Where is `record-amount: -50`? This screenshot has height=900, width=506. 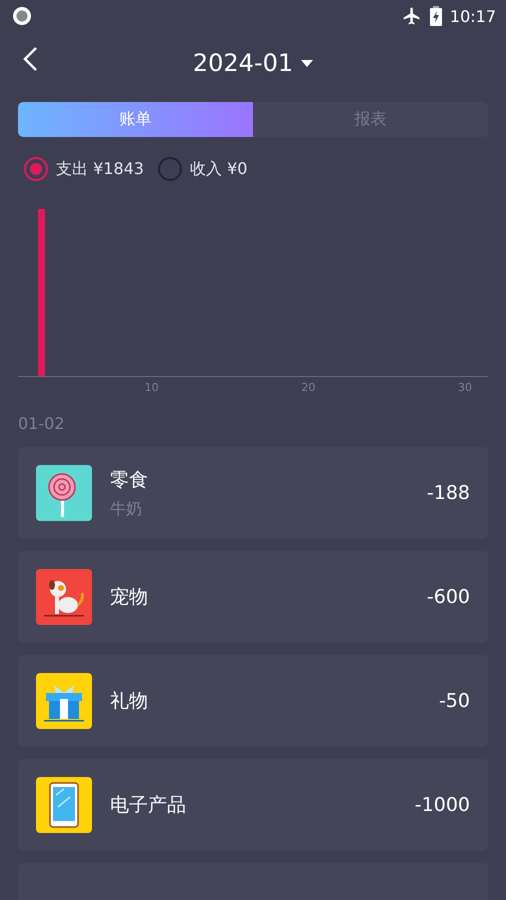 record-amount: -50 is located at coordinates (454, 701).